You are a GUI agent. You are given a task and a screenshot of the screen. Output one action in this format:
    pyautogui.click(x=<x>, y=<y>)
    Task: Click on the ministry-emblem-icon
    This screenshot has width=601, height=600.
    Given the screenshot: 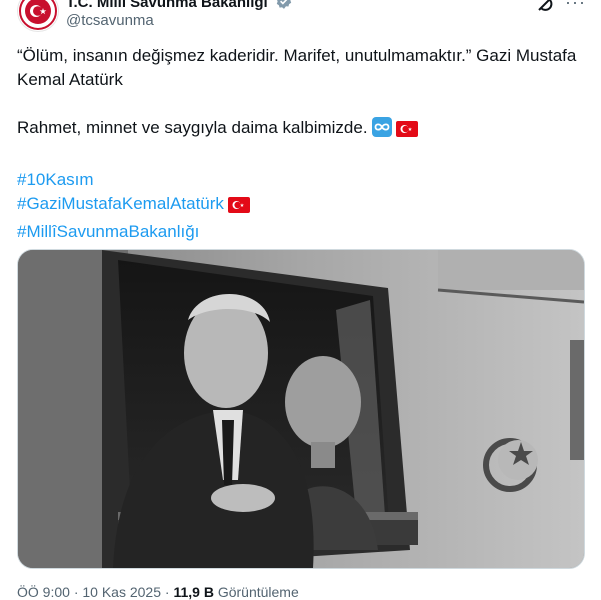 What is the action you would take?
    pyautogui.click(x=38, y=15)
    